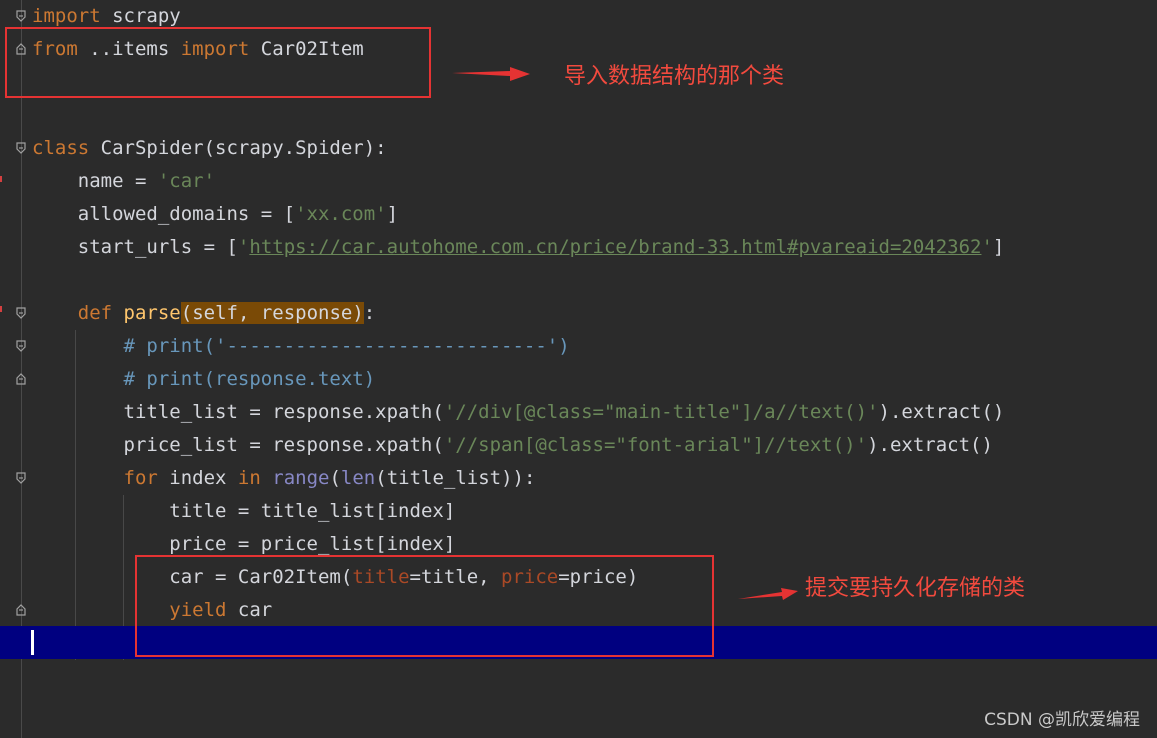 This screenshot has width=1157, height=738. Describe the element at coordinates (369, 313) in the screenshot. I see `code-text: :` at that location.